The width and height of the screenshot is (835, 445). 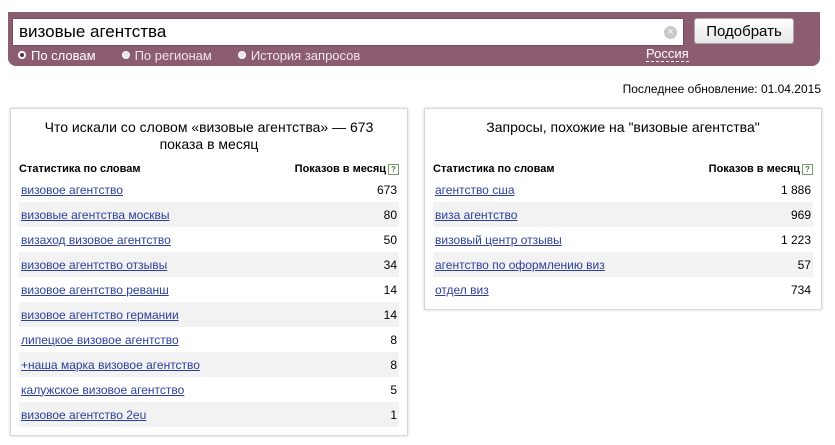 What do you see at coordinates (96, 240) in the screenshot?
I see `phrase-link: визаход визовое агентство` at bounding box center [96, 240].